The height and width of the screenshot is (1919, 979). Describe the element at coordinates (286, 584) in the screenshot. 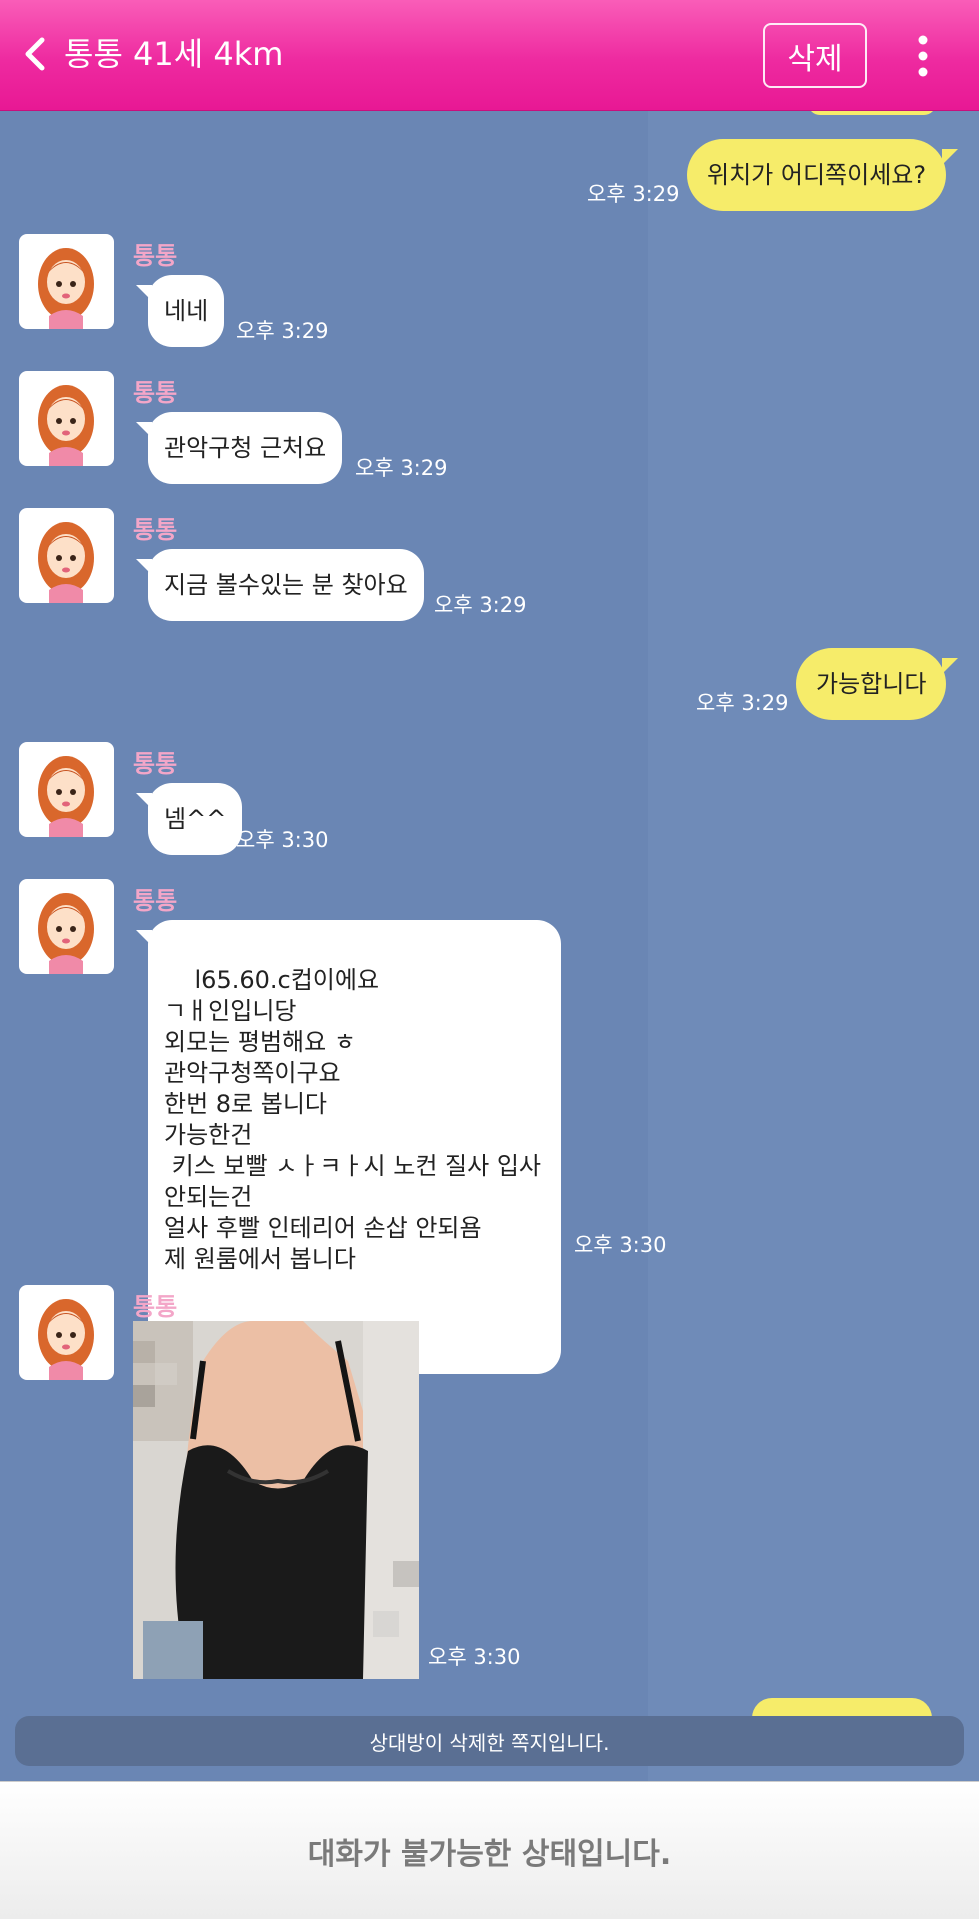

I see `message-text: 지금 볼수있는 분 찾아요` at that location.